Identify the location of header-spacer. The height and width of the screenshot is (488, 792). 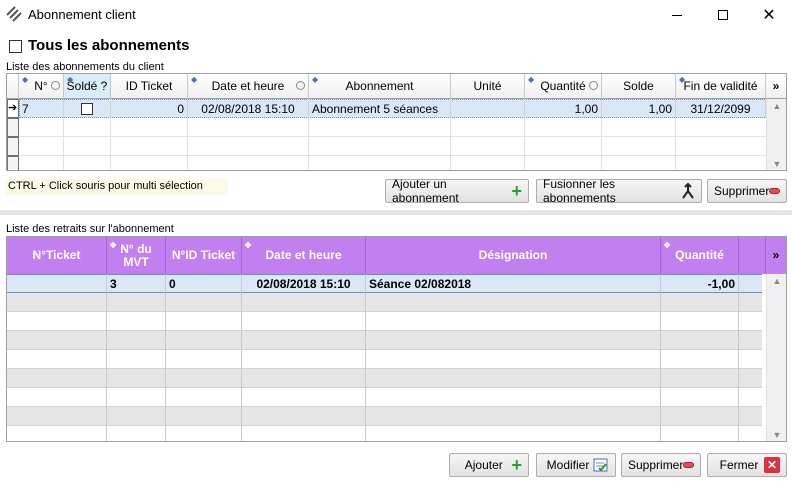
(752, 255).